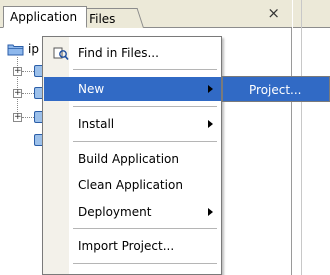 This screenshot has width=330, height=275. I want to click on menu-item-label: Clean Application, so click(130, 185).